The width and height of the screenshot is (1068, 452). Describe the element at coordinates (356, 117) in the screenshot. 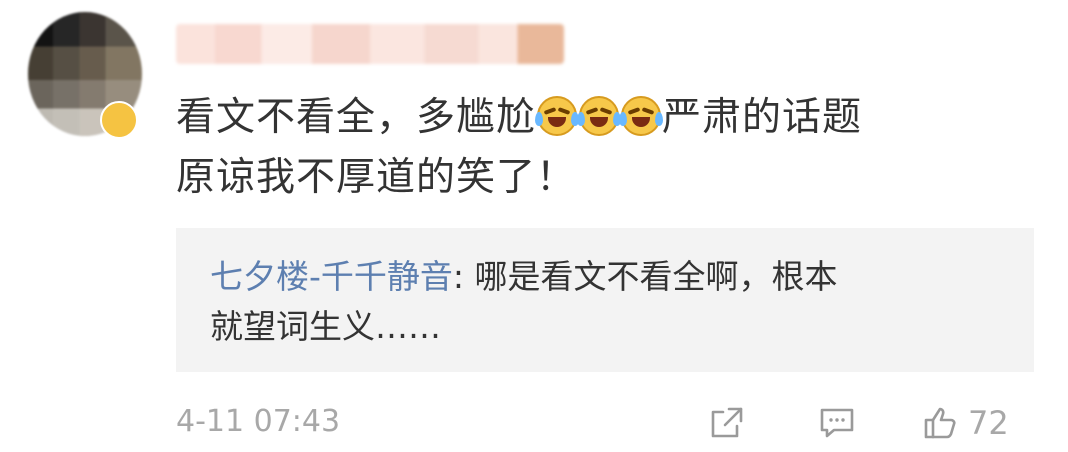

I see `comment-text-before-emoji: 看文不看全，多尴尬` at that location.